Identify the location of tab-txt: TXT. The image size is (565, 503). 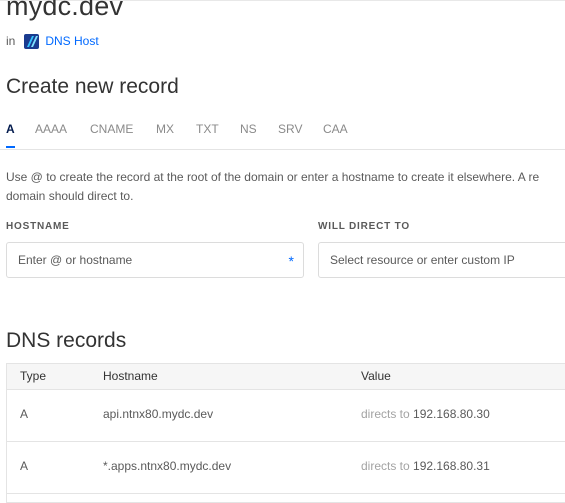
(207, 135).